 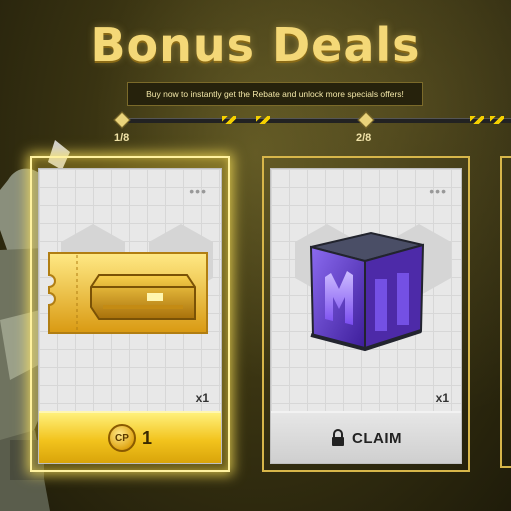 I want to click on cp-coin-icon: CP, so click(x=121, y=438).